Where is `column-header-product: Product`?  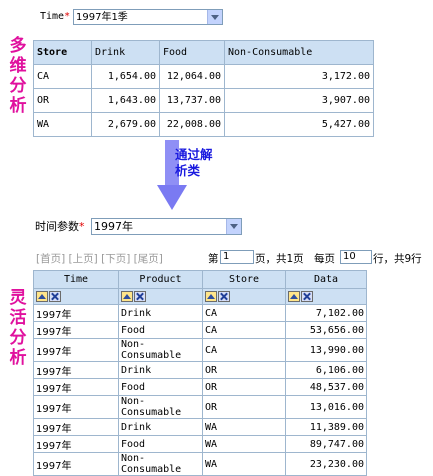 column-header-product: Product is located at coordinates (160, 279).